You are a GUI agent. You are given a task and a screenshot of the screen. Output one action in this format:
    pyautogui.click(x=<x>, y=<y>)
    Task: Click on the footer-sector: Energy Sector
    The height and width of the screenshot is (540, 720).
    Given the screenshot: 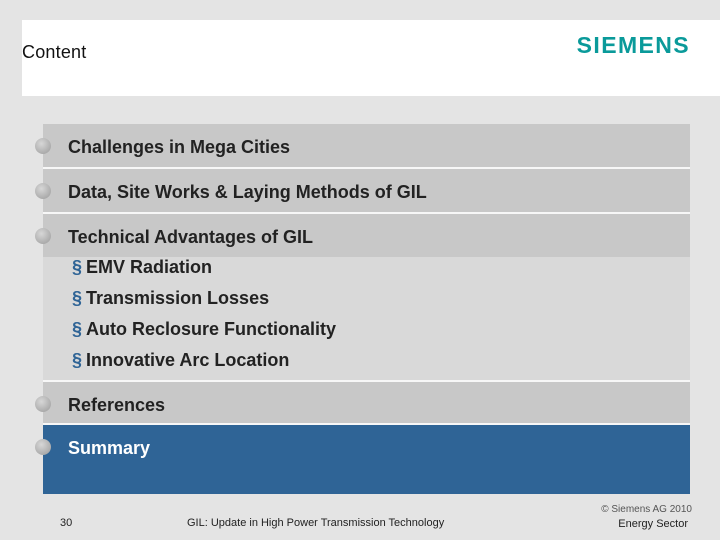 What is the action you would take?
    pyautogui.click(x=653, y=524)
    